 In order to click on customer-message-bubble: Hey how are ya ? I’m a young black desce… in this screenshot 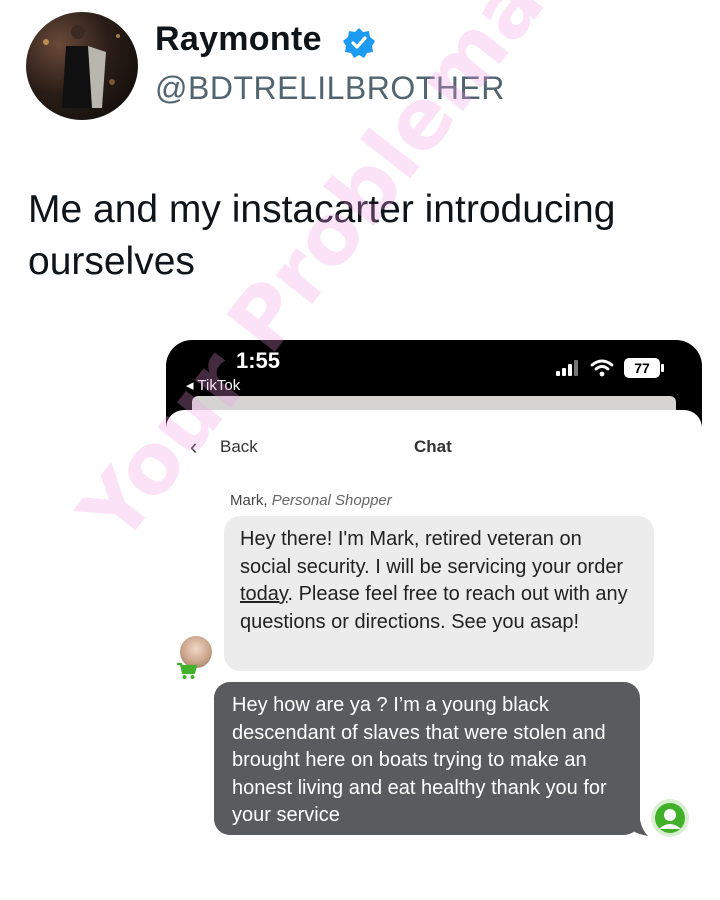, I will do `click(427, 758)`.